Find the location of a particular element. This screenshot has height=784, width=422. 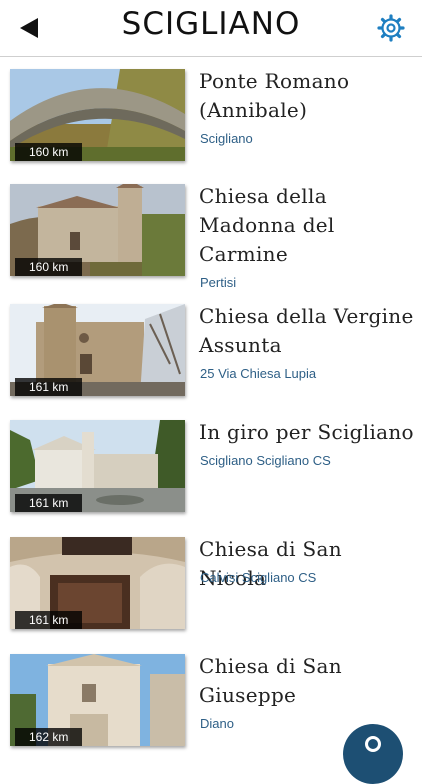

place-photo: 162 km is located at coordinates (97, 700).